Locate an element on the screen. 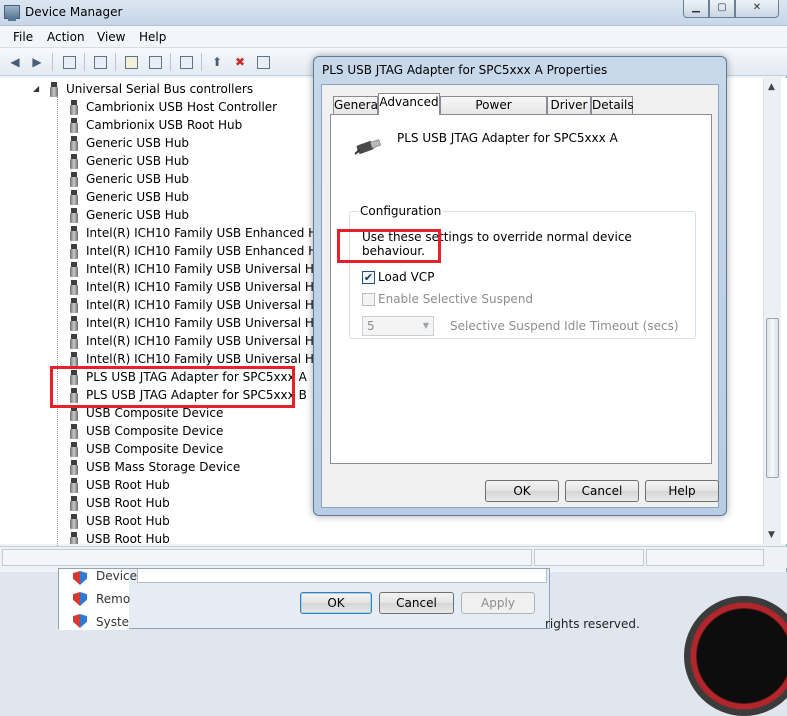 The height and width of the screenshot is (716, 787). cancel-button: Cancel is located at coordinates (602, 491).